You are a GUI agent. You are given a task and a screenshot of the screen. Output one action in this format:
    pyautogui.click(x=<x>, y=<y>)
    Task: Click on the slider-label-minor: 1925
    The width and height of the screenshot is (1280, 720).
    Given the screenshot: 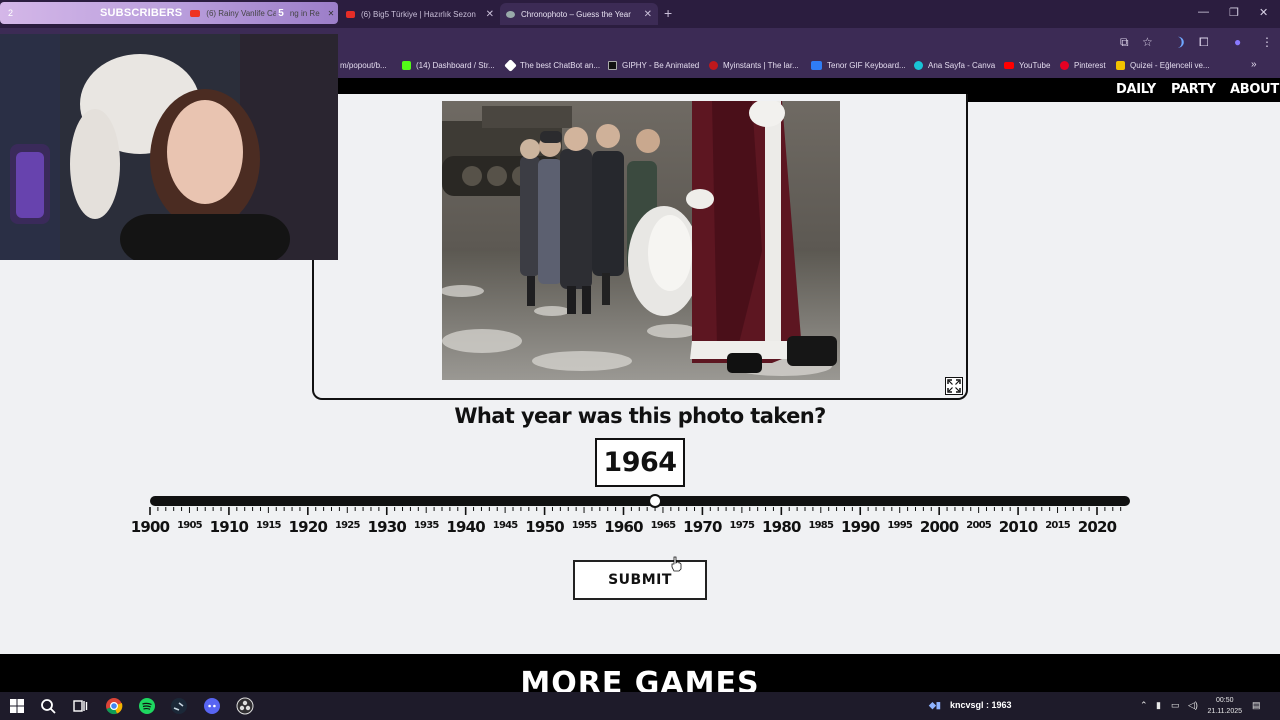 What is the action you would take?
    pyautogui.click(x=347, y=525)
    